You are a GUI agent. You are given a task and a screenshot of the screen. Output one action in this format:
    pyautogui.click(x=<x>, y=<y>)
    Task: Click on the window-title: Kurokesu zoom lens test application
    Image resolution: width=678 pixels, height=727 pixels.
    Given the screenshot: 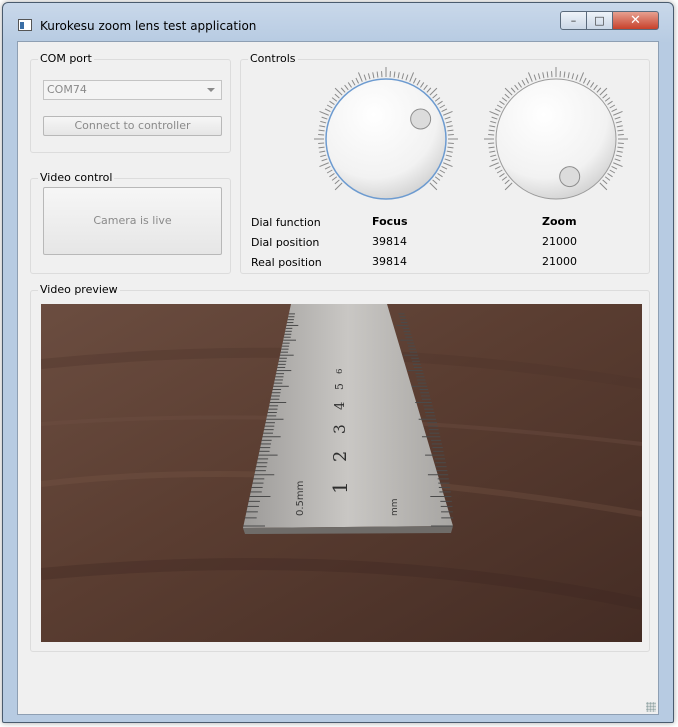 What is the action you would take?
    pyautogui.click(x=148, y=26)
    